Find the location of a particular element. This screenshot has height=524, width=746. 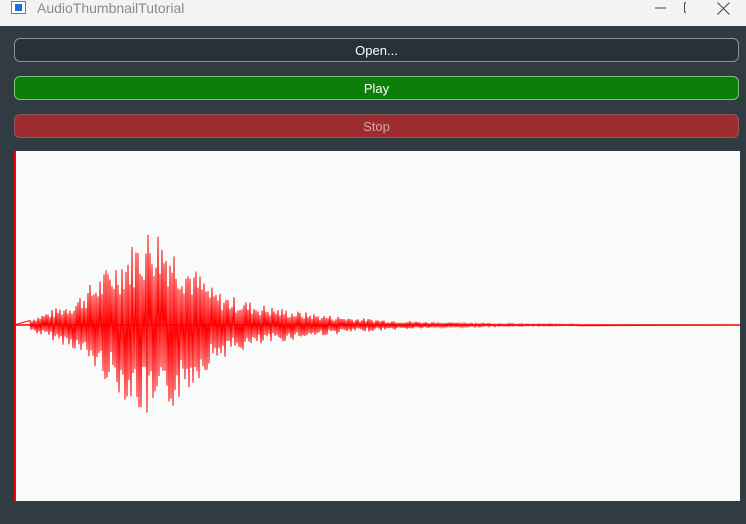

maximize-button is located at coordinates (663, 8).